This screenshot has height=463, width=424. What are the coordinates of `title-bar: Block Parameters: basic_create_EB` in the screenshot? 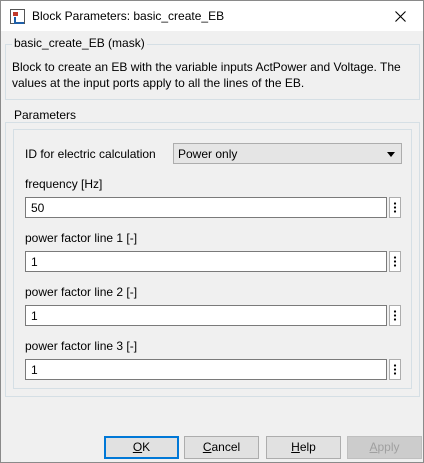 It's located at (212, 16).